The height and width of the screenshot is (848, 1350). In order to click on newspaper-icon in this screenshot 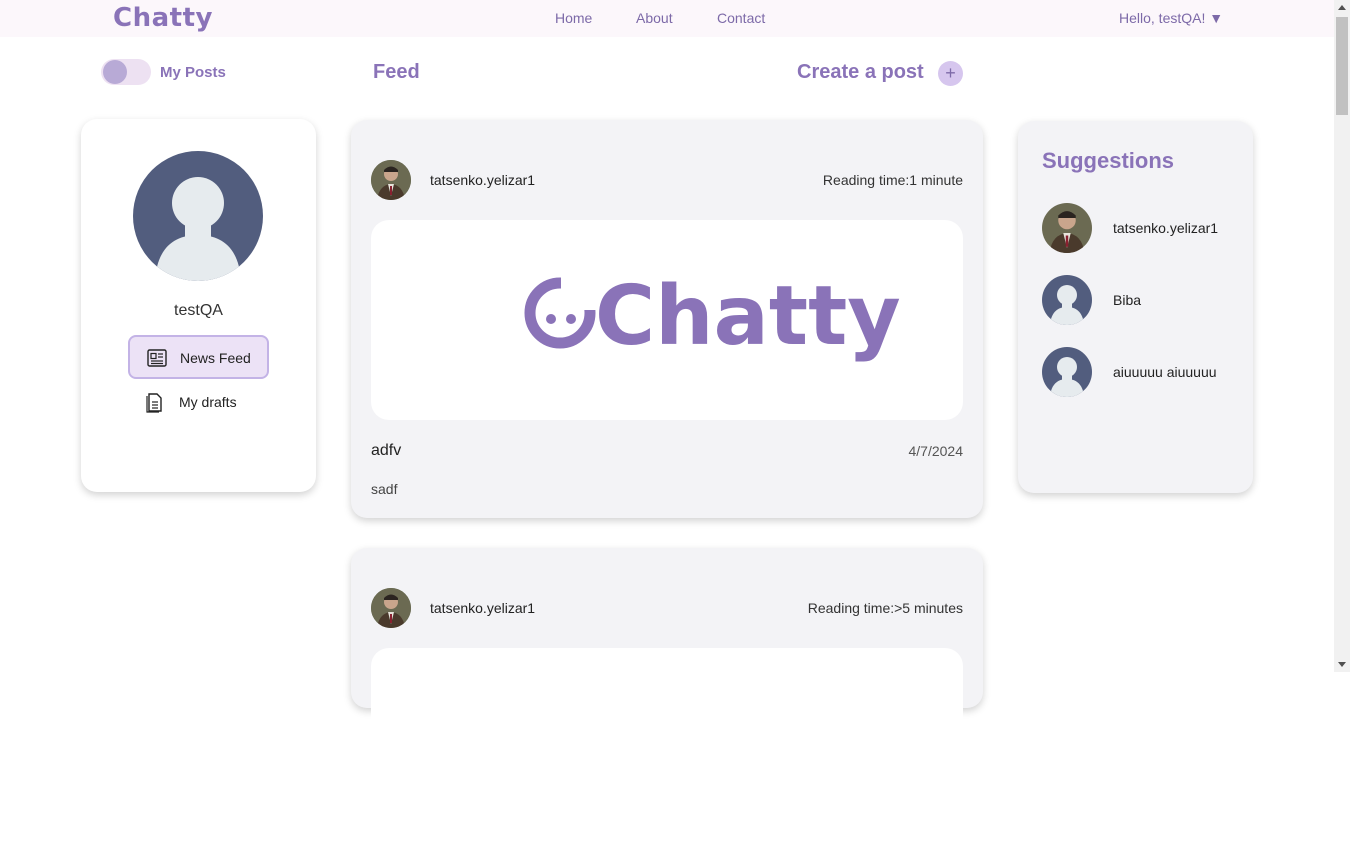, I will do `click(157, 358)`.